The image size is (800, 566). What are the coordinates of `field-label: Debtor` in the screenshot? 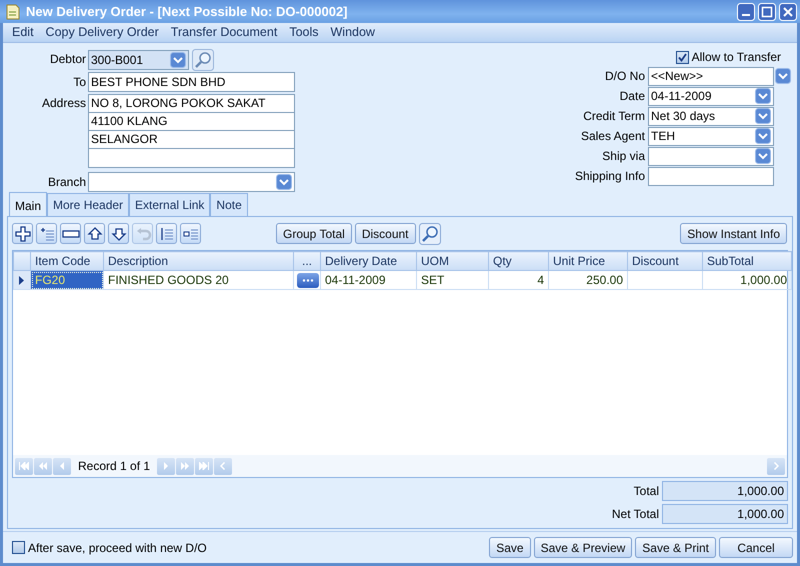 It's located at (67, 59).